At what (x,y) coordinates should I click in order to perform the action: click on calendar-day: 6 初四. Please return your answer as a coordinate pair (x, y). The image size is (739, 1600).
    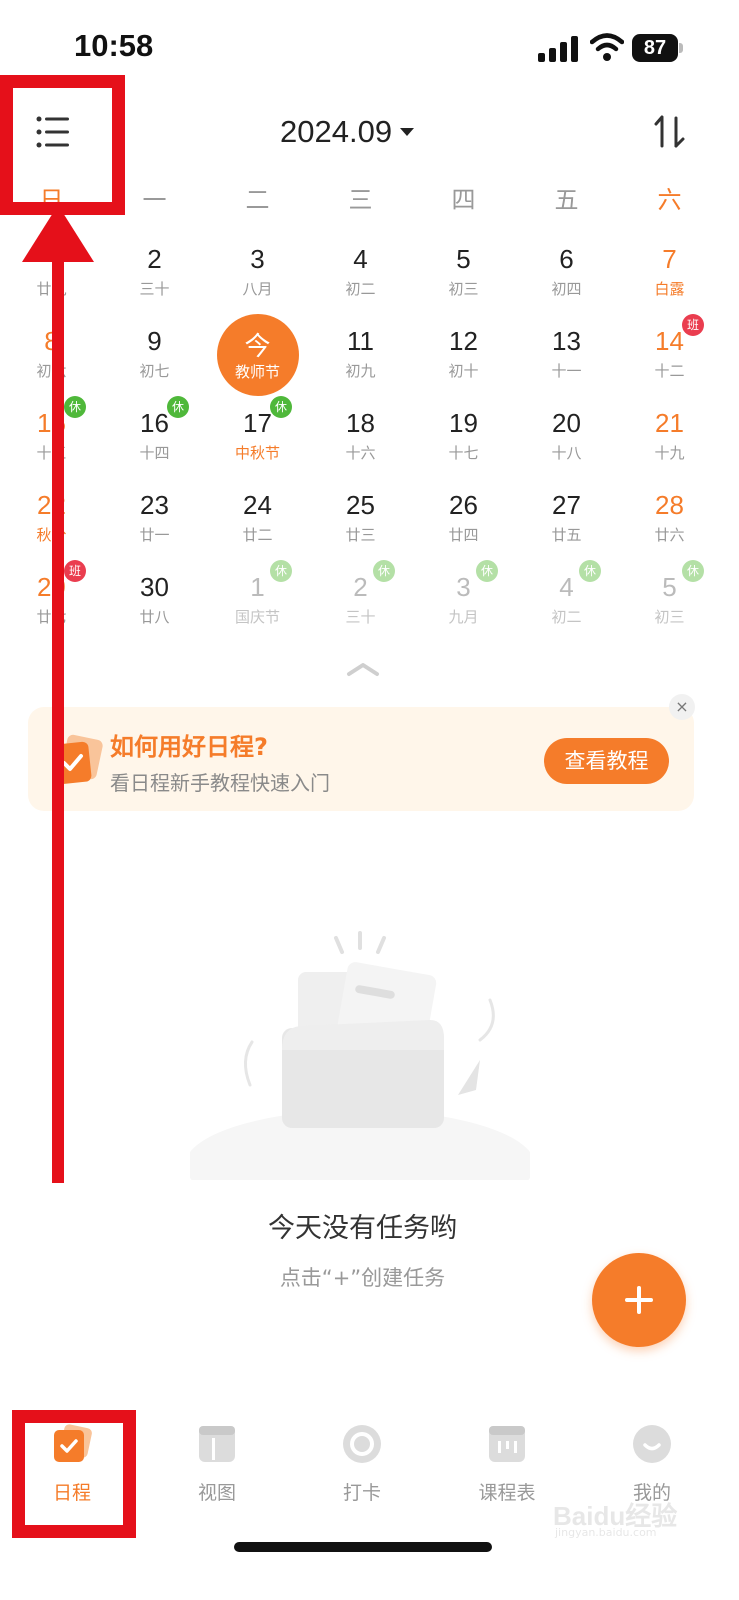
    Looking at the image, I should click on (566, 273).